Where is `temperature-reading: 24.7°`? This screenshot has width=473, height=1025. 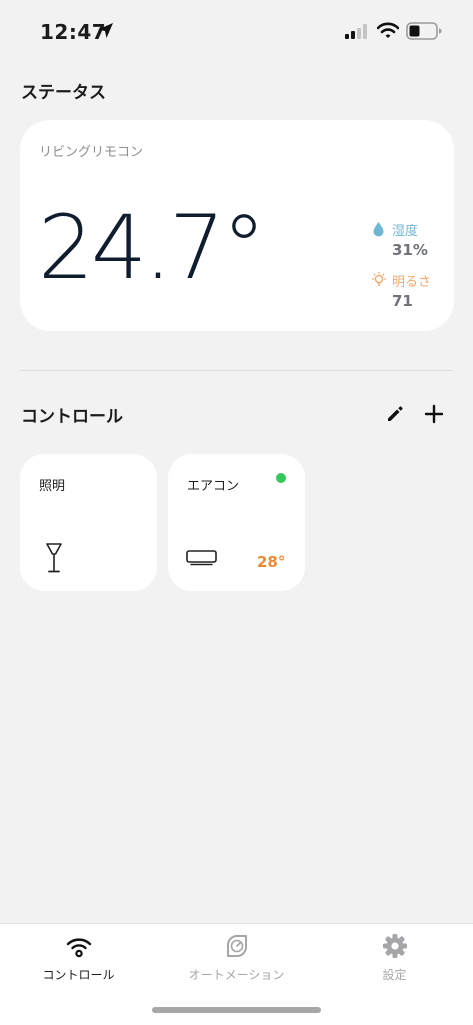 temperature-reading: 24.7° is located at coordinates (152, 247).